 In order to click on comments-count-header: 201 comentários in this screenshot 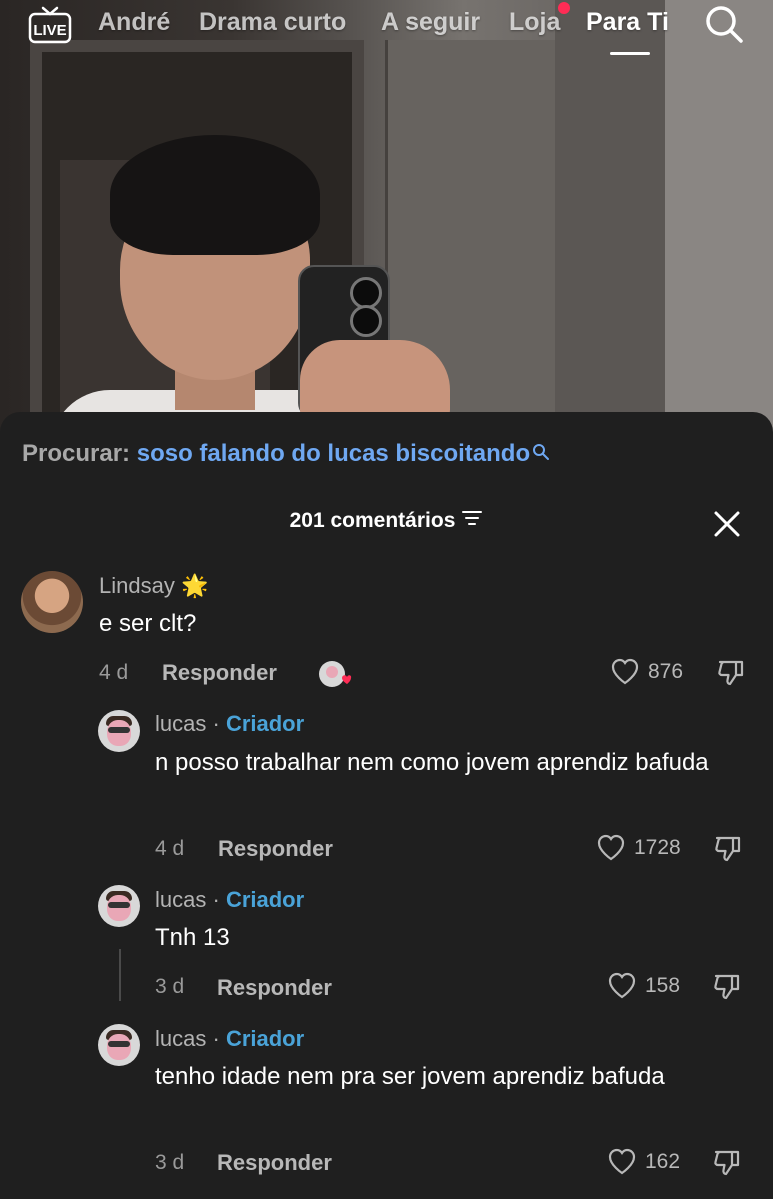, I will do `click(386, 521)`.